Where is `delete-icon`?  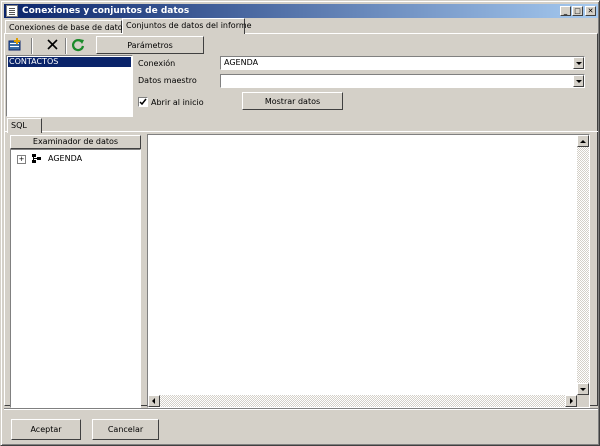 delete-icon is located at coordinates (52, 44).